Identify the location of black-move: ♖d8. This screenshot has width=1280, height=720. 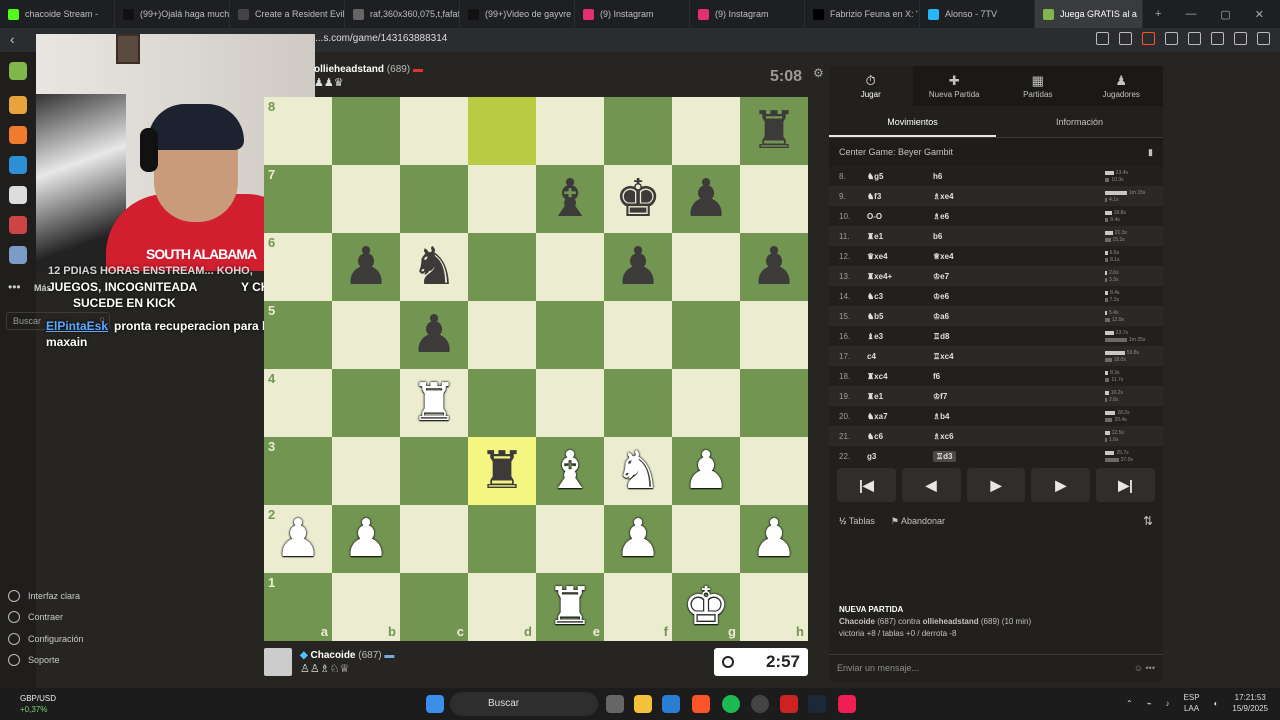
(966, 336).